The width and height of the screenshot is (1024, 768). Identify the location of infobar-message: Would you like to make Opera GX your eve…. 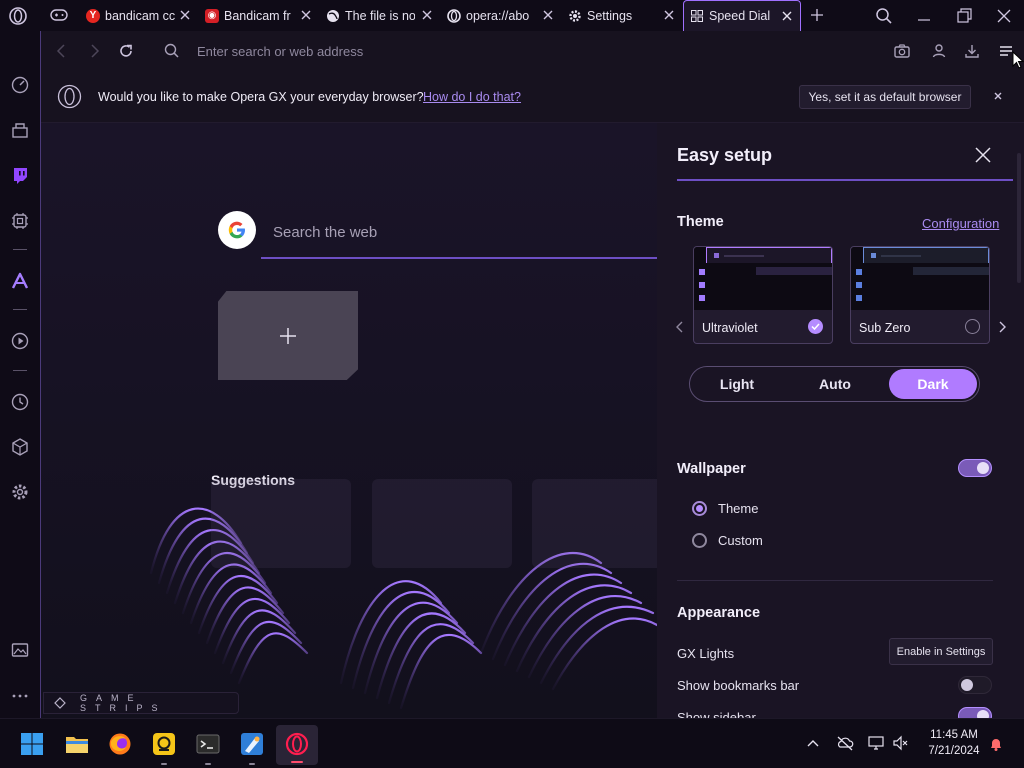
(261, 97).